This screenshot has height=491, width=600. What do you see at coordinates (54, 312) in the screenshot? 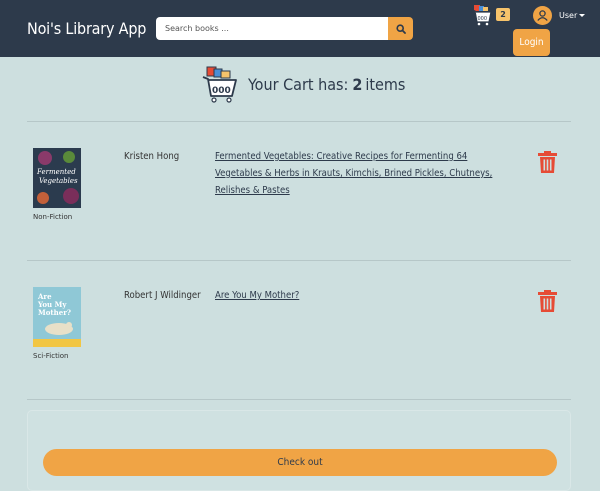
I see `svg-text: Mother?` at bounding box center [54, 312].